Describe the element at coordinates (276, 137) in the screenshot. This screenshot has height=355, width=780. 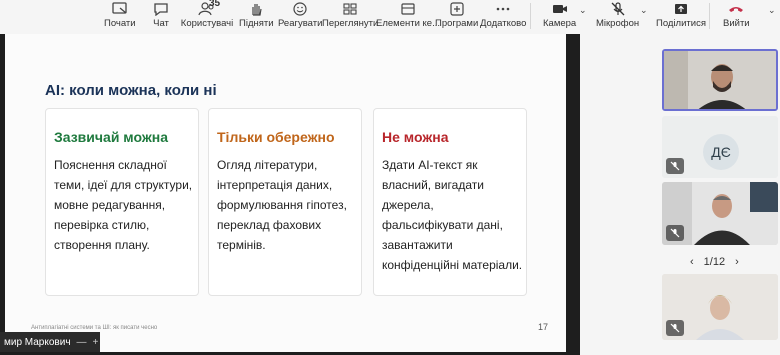
I see `card-title: Тільки обережно` at that location.